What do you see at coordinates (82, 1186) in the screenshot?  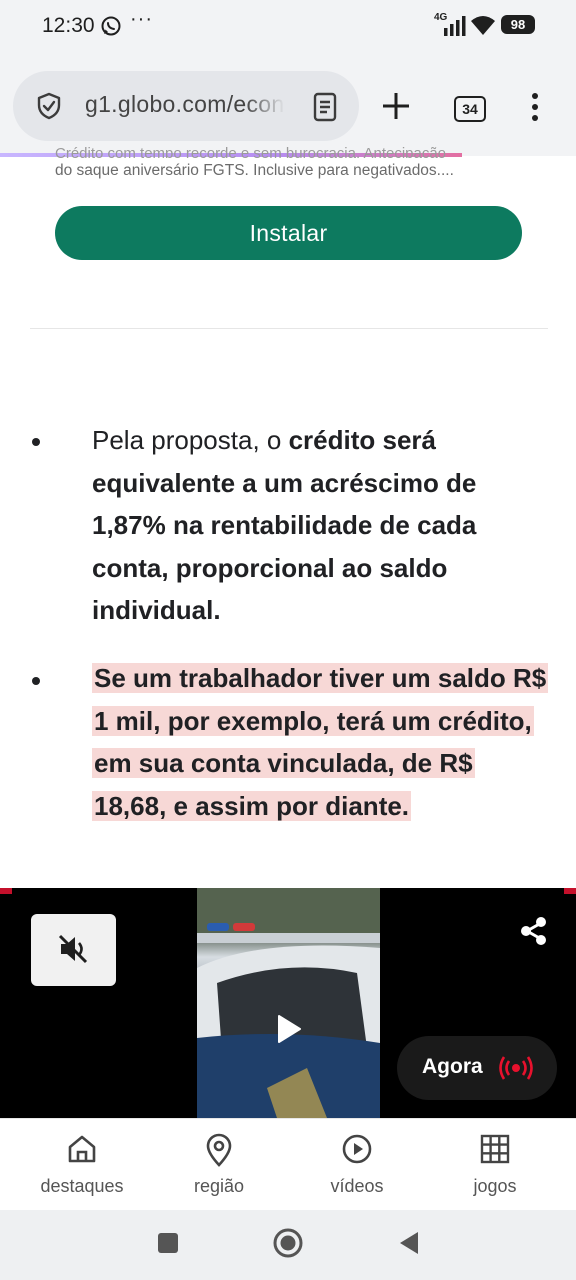 I see `nav-label: destaques` at bounding box center [82, 1186].